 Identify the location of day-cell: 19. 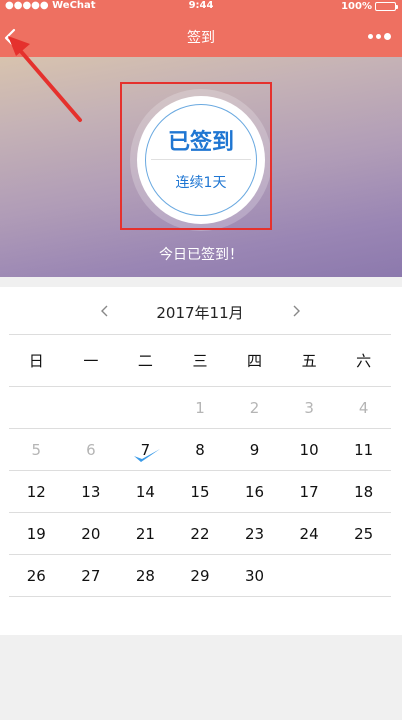
(36, 533).